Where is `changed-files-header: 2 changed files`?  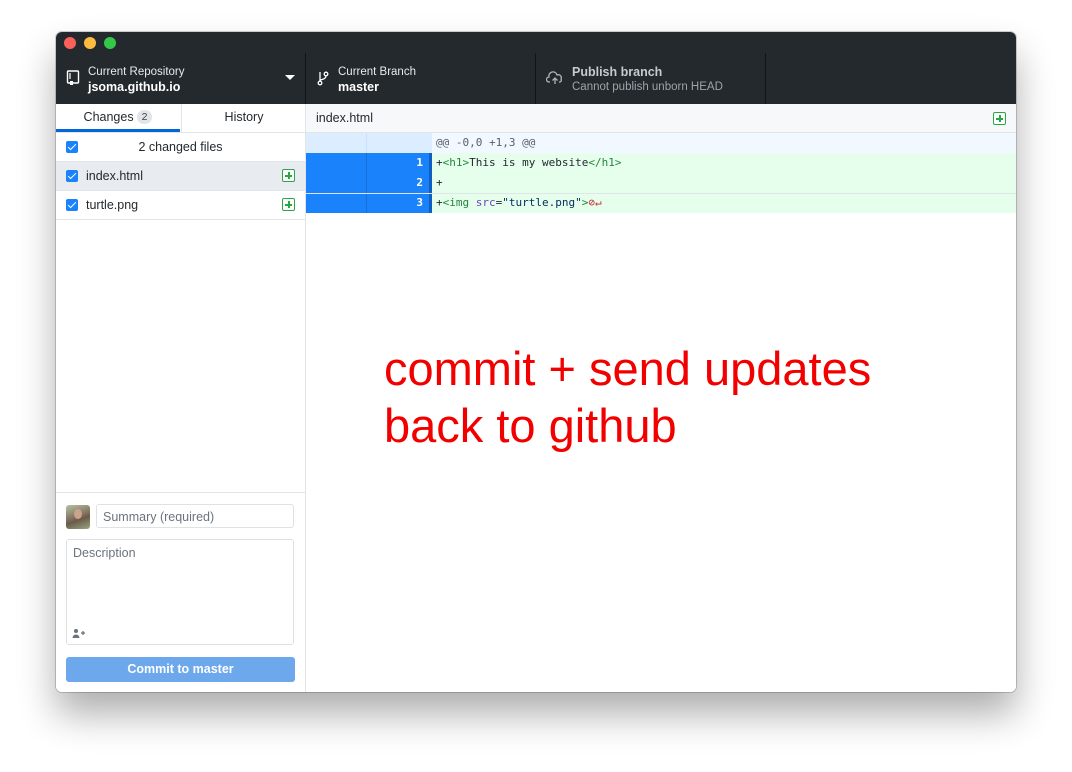
changed-files-header: 2 changed files is located at coordinates (180, 147).